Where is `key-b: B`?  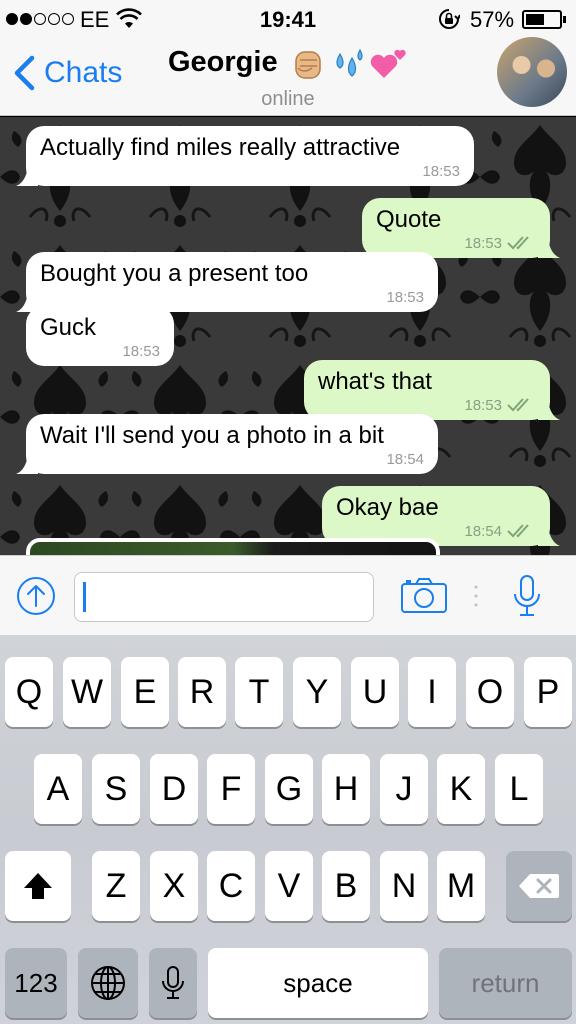
key-b: B is located at coordinates (346, 886).